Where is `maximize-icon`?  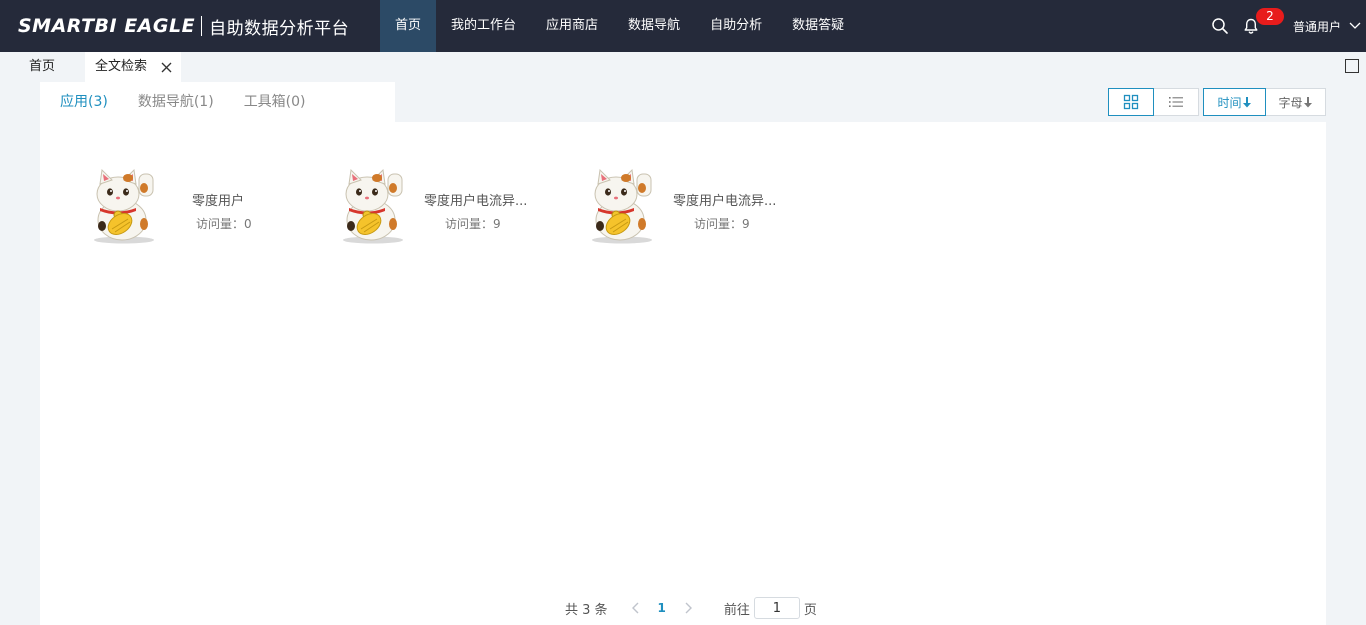 maximize-icon is located at coordinates (1352, 66).